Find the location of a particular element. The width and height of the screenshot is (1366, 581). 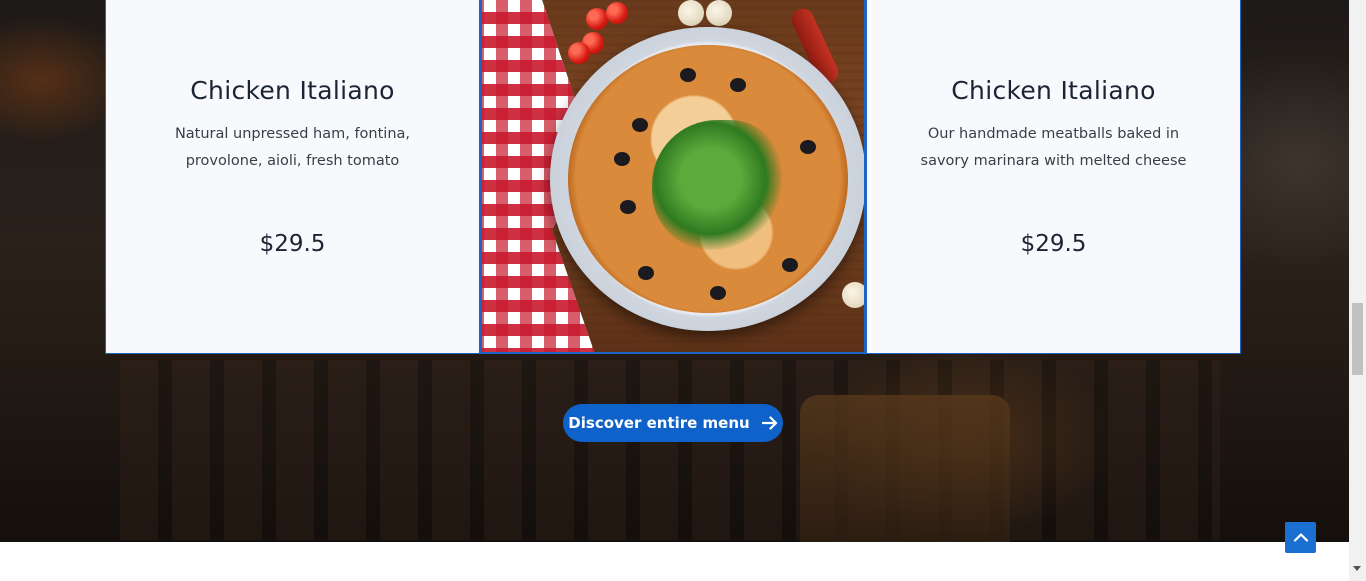

scrollbar-thumb is located at coordinates (1357, 339).